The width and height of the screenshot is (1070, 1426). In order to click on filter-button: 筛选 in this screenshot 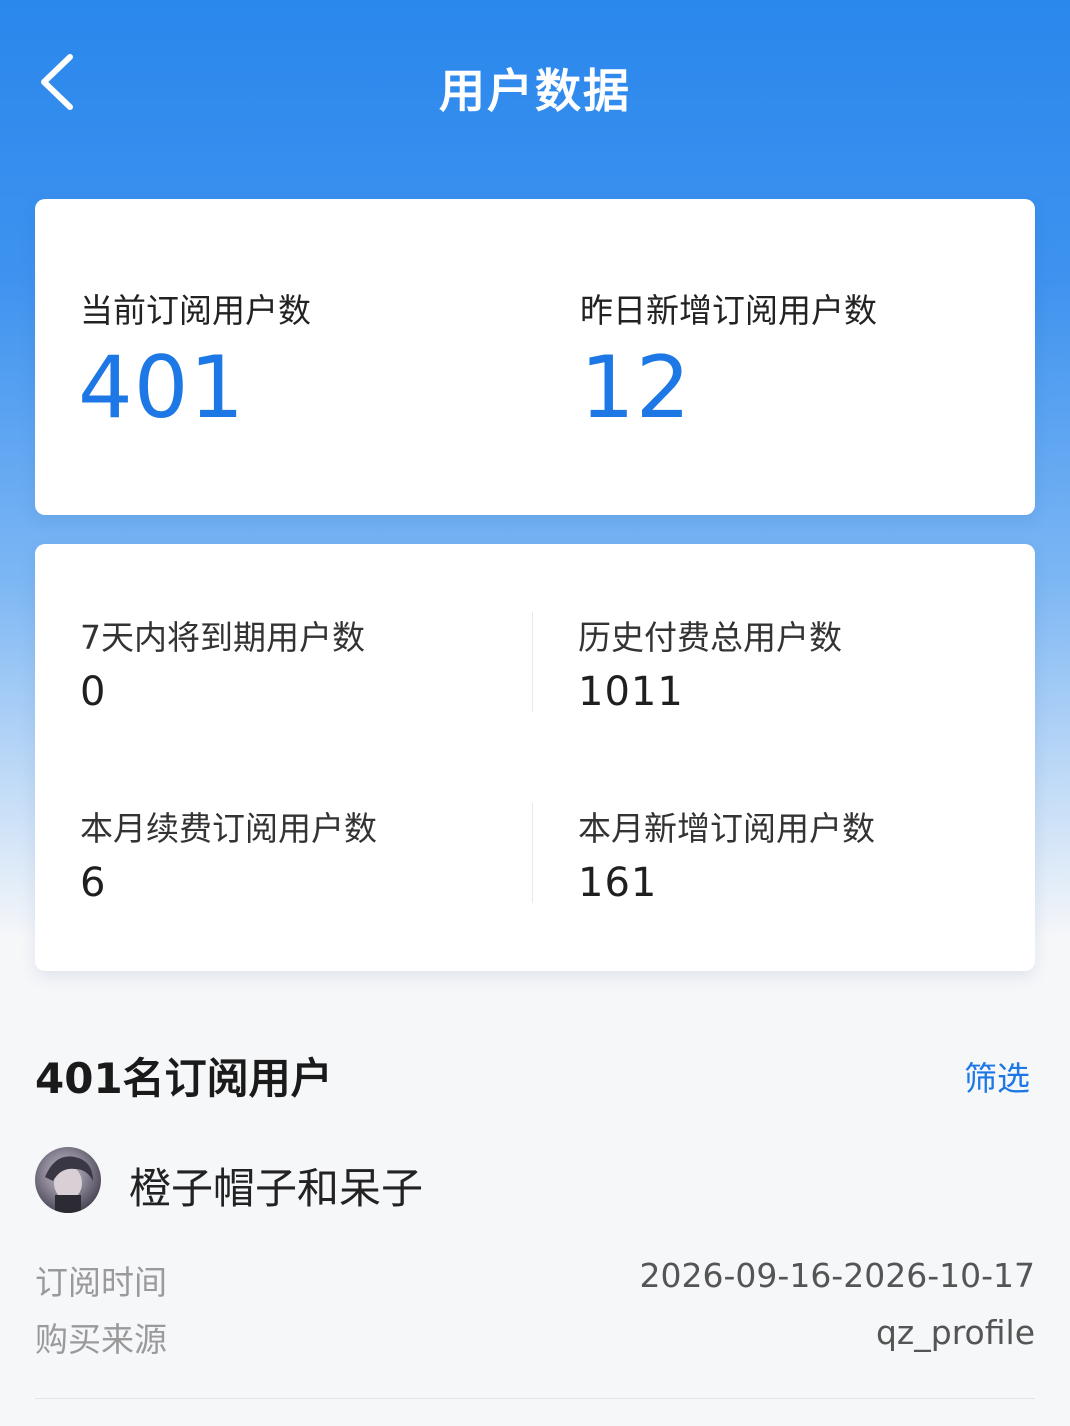, I will do `click(997, 1076)`.